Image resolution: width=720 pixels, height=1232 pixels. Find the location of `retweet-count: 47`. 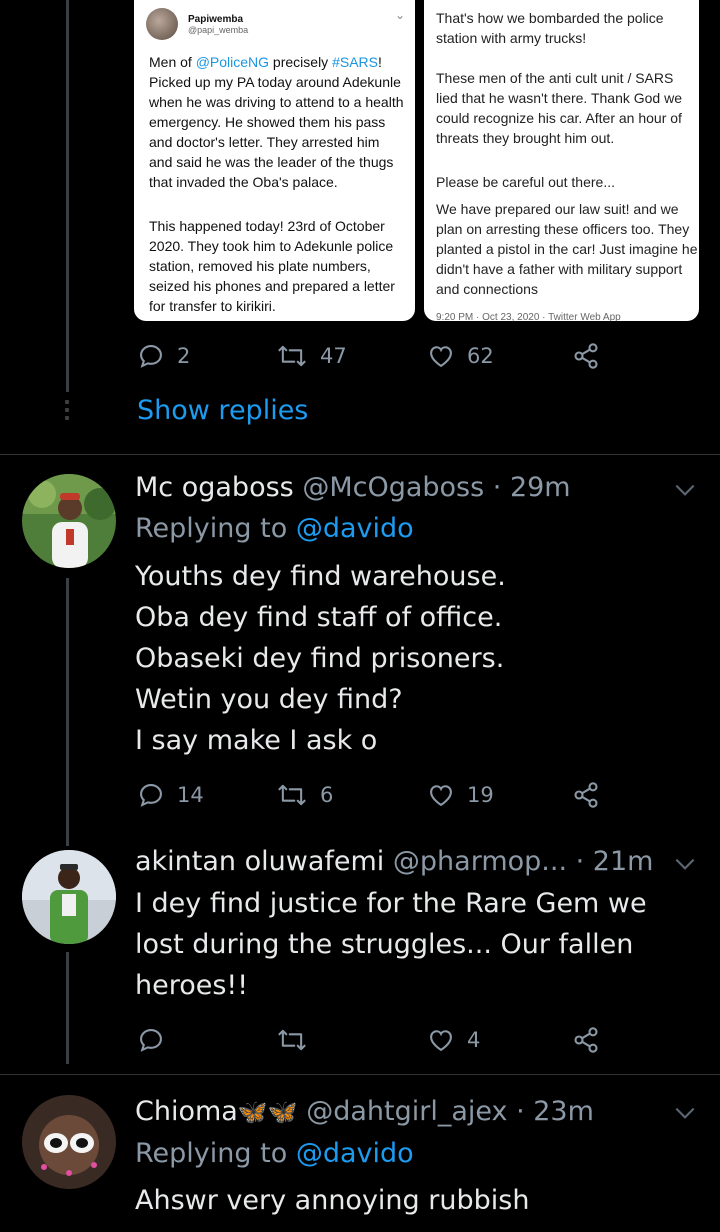

retweet-count: 47 is located at coordinates (333, 356).